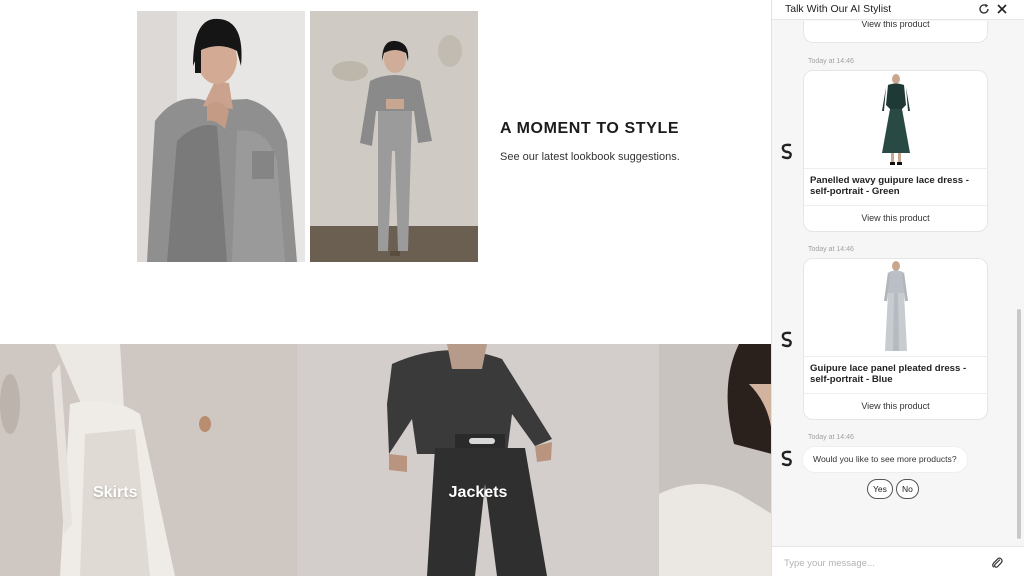 This screenshot has height=576, width=1024. I want to click on dress-image-blue, so click(895, 306).